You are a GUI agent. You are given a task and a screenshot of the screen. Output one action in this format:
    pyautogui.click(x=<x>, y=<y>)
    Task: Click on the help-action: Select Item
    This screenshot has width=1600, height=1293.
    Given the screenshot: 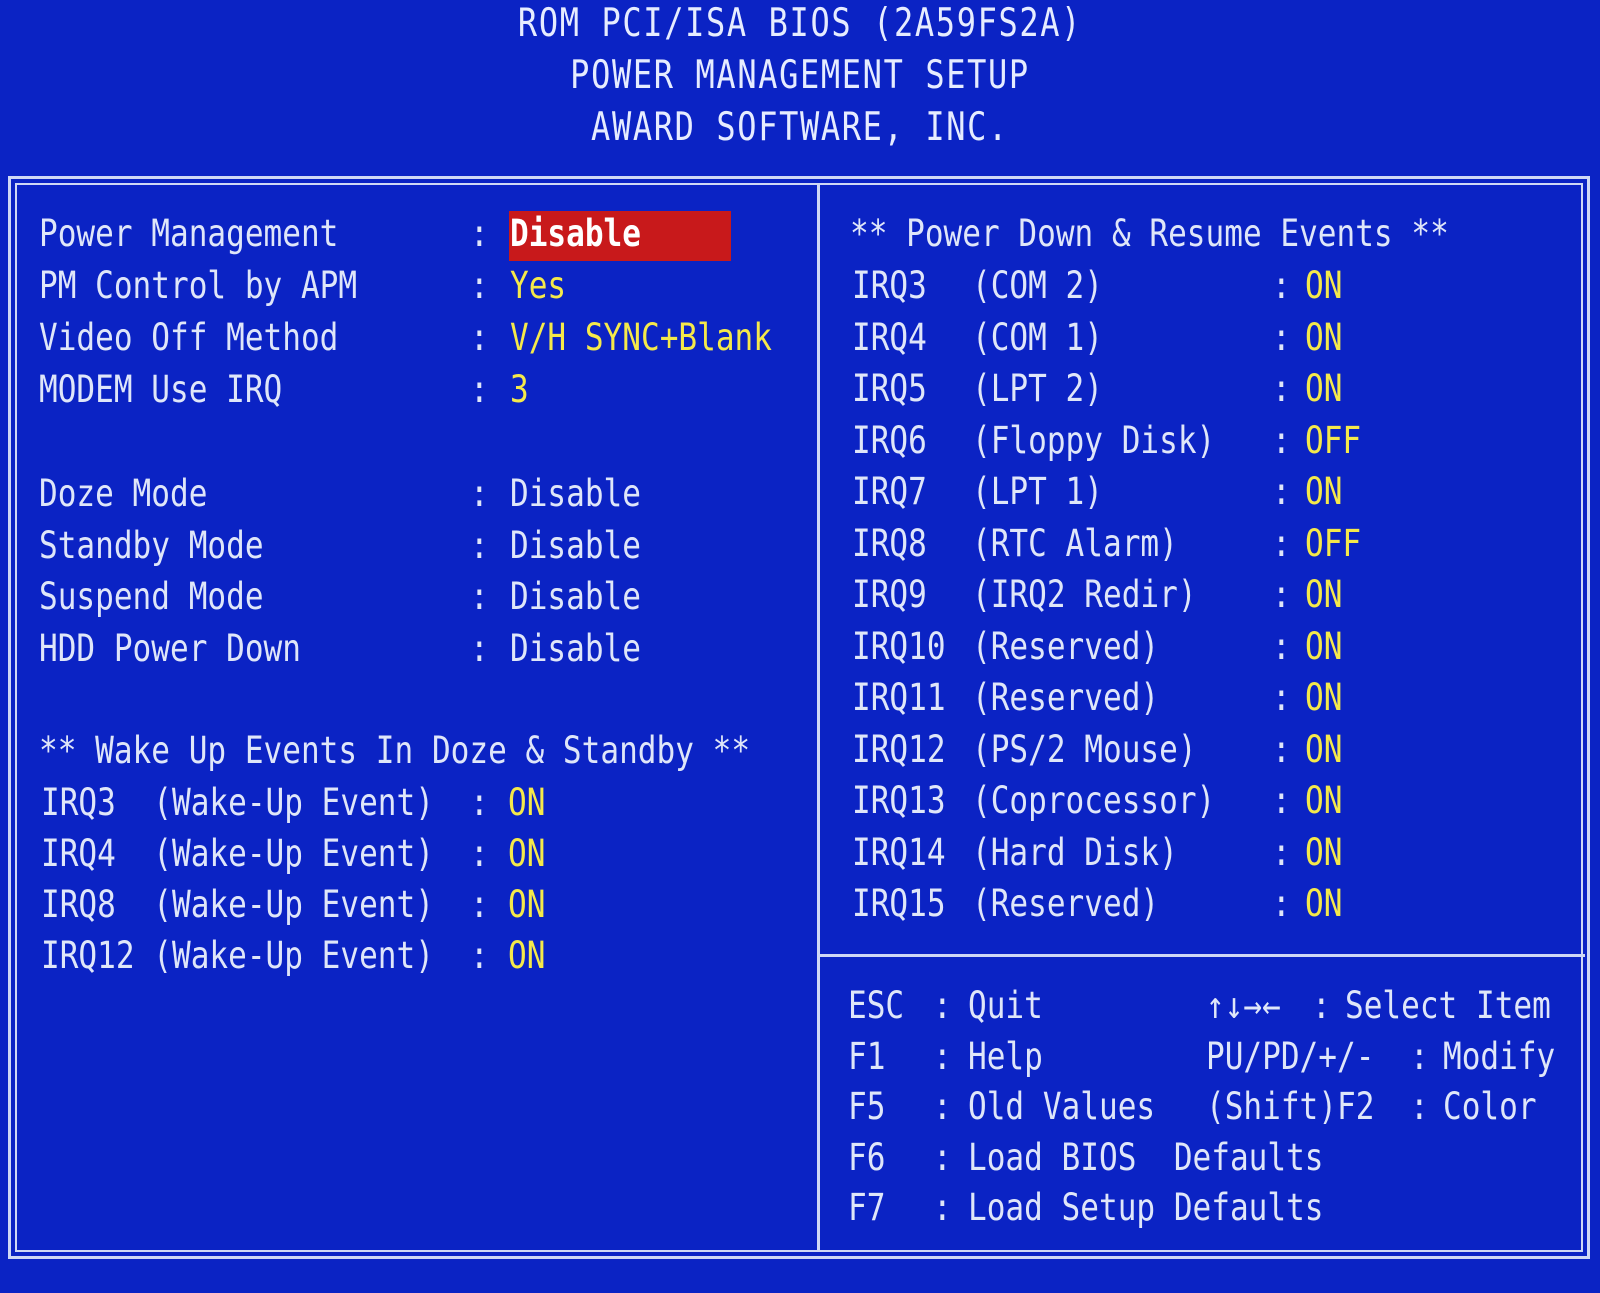 What is the action you would take?
    pyautogui.click(x=1448, y=1005)
    